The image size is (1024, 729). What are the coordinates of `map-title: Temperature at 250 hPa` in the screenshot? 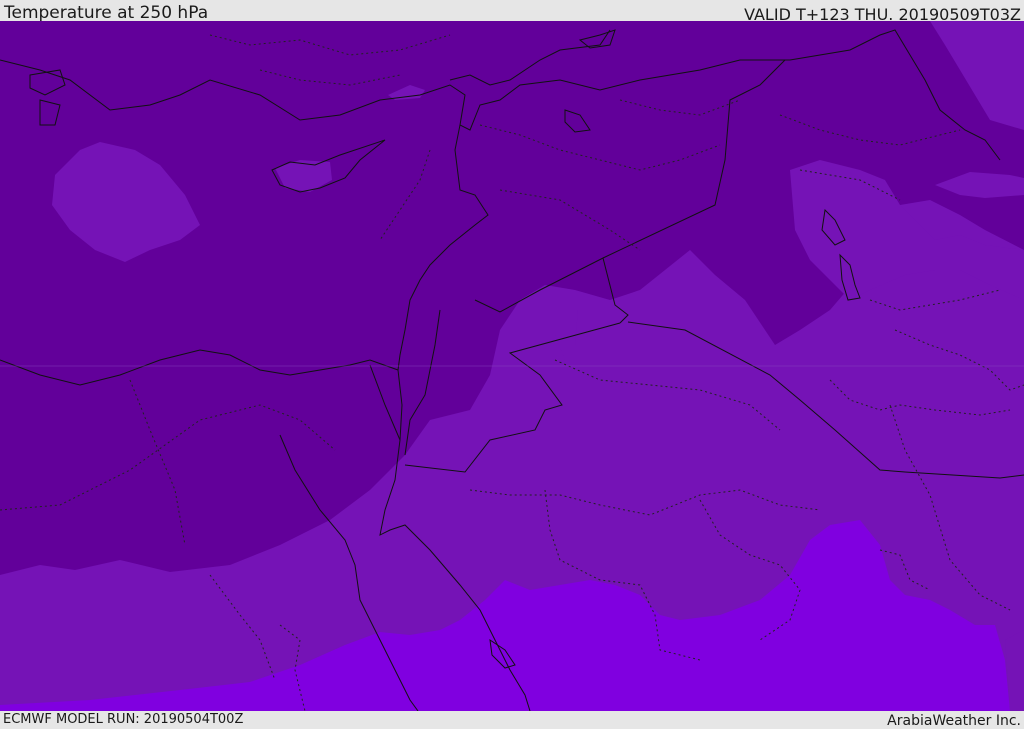 It's located at (106, 13).